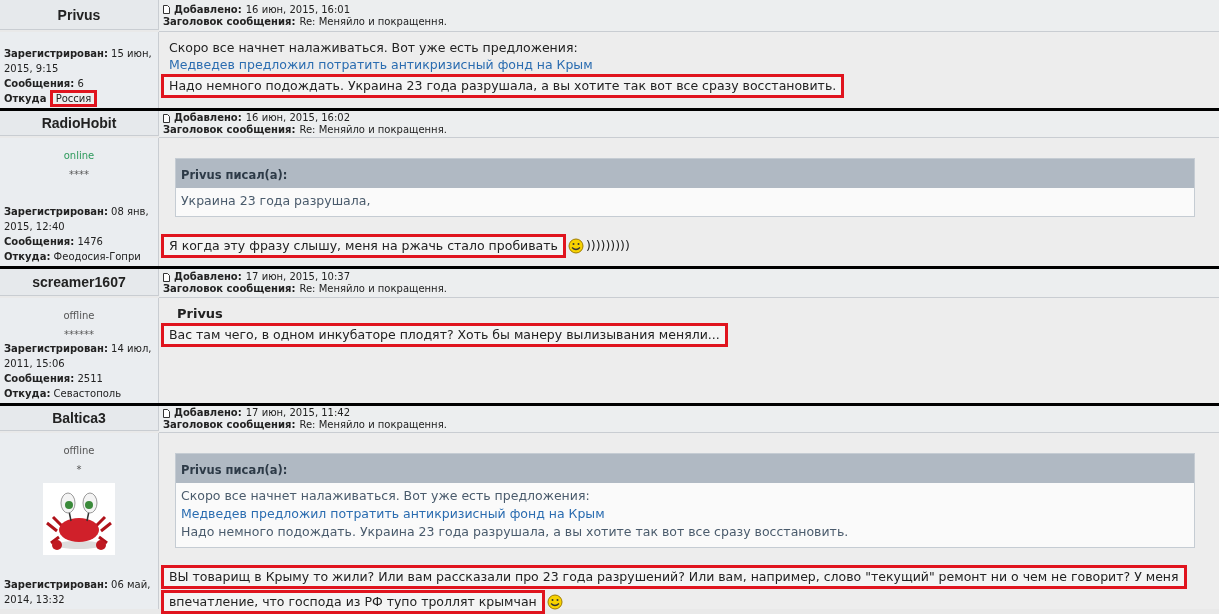  I want to click on status-text: online, so click(79, 155).